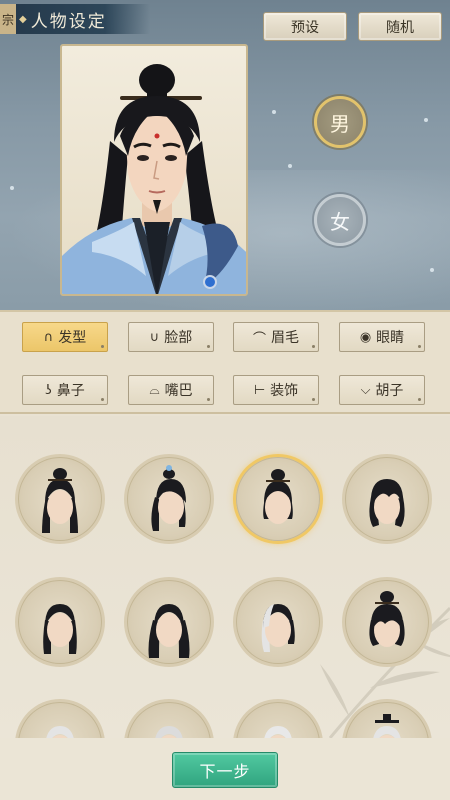  I want to click on hairstyle-7-icon, so click(278, 628).